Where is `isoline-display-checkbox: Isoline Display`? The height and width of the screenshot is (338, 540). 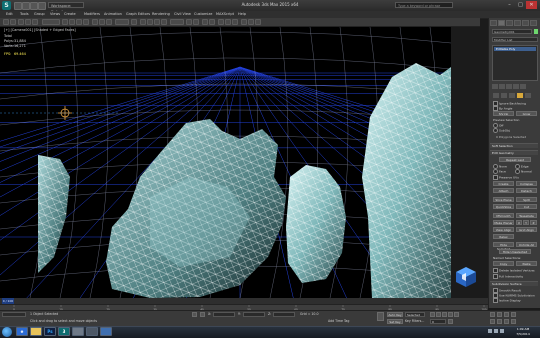 isoline-display-checkbox: Isoline Display is located at coordinates (507, 300).